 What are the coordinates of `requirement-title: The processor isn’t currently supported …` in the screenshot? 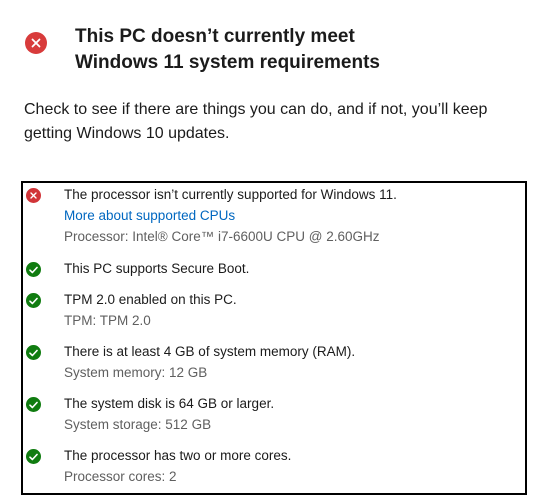 It's located at (230, 194).